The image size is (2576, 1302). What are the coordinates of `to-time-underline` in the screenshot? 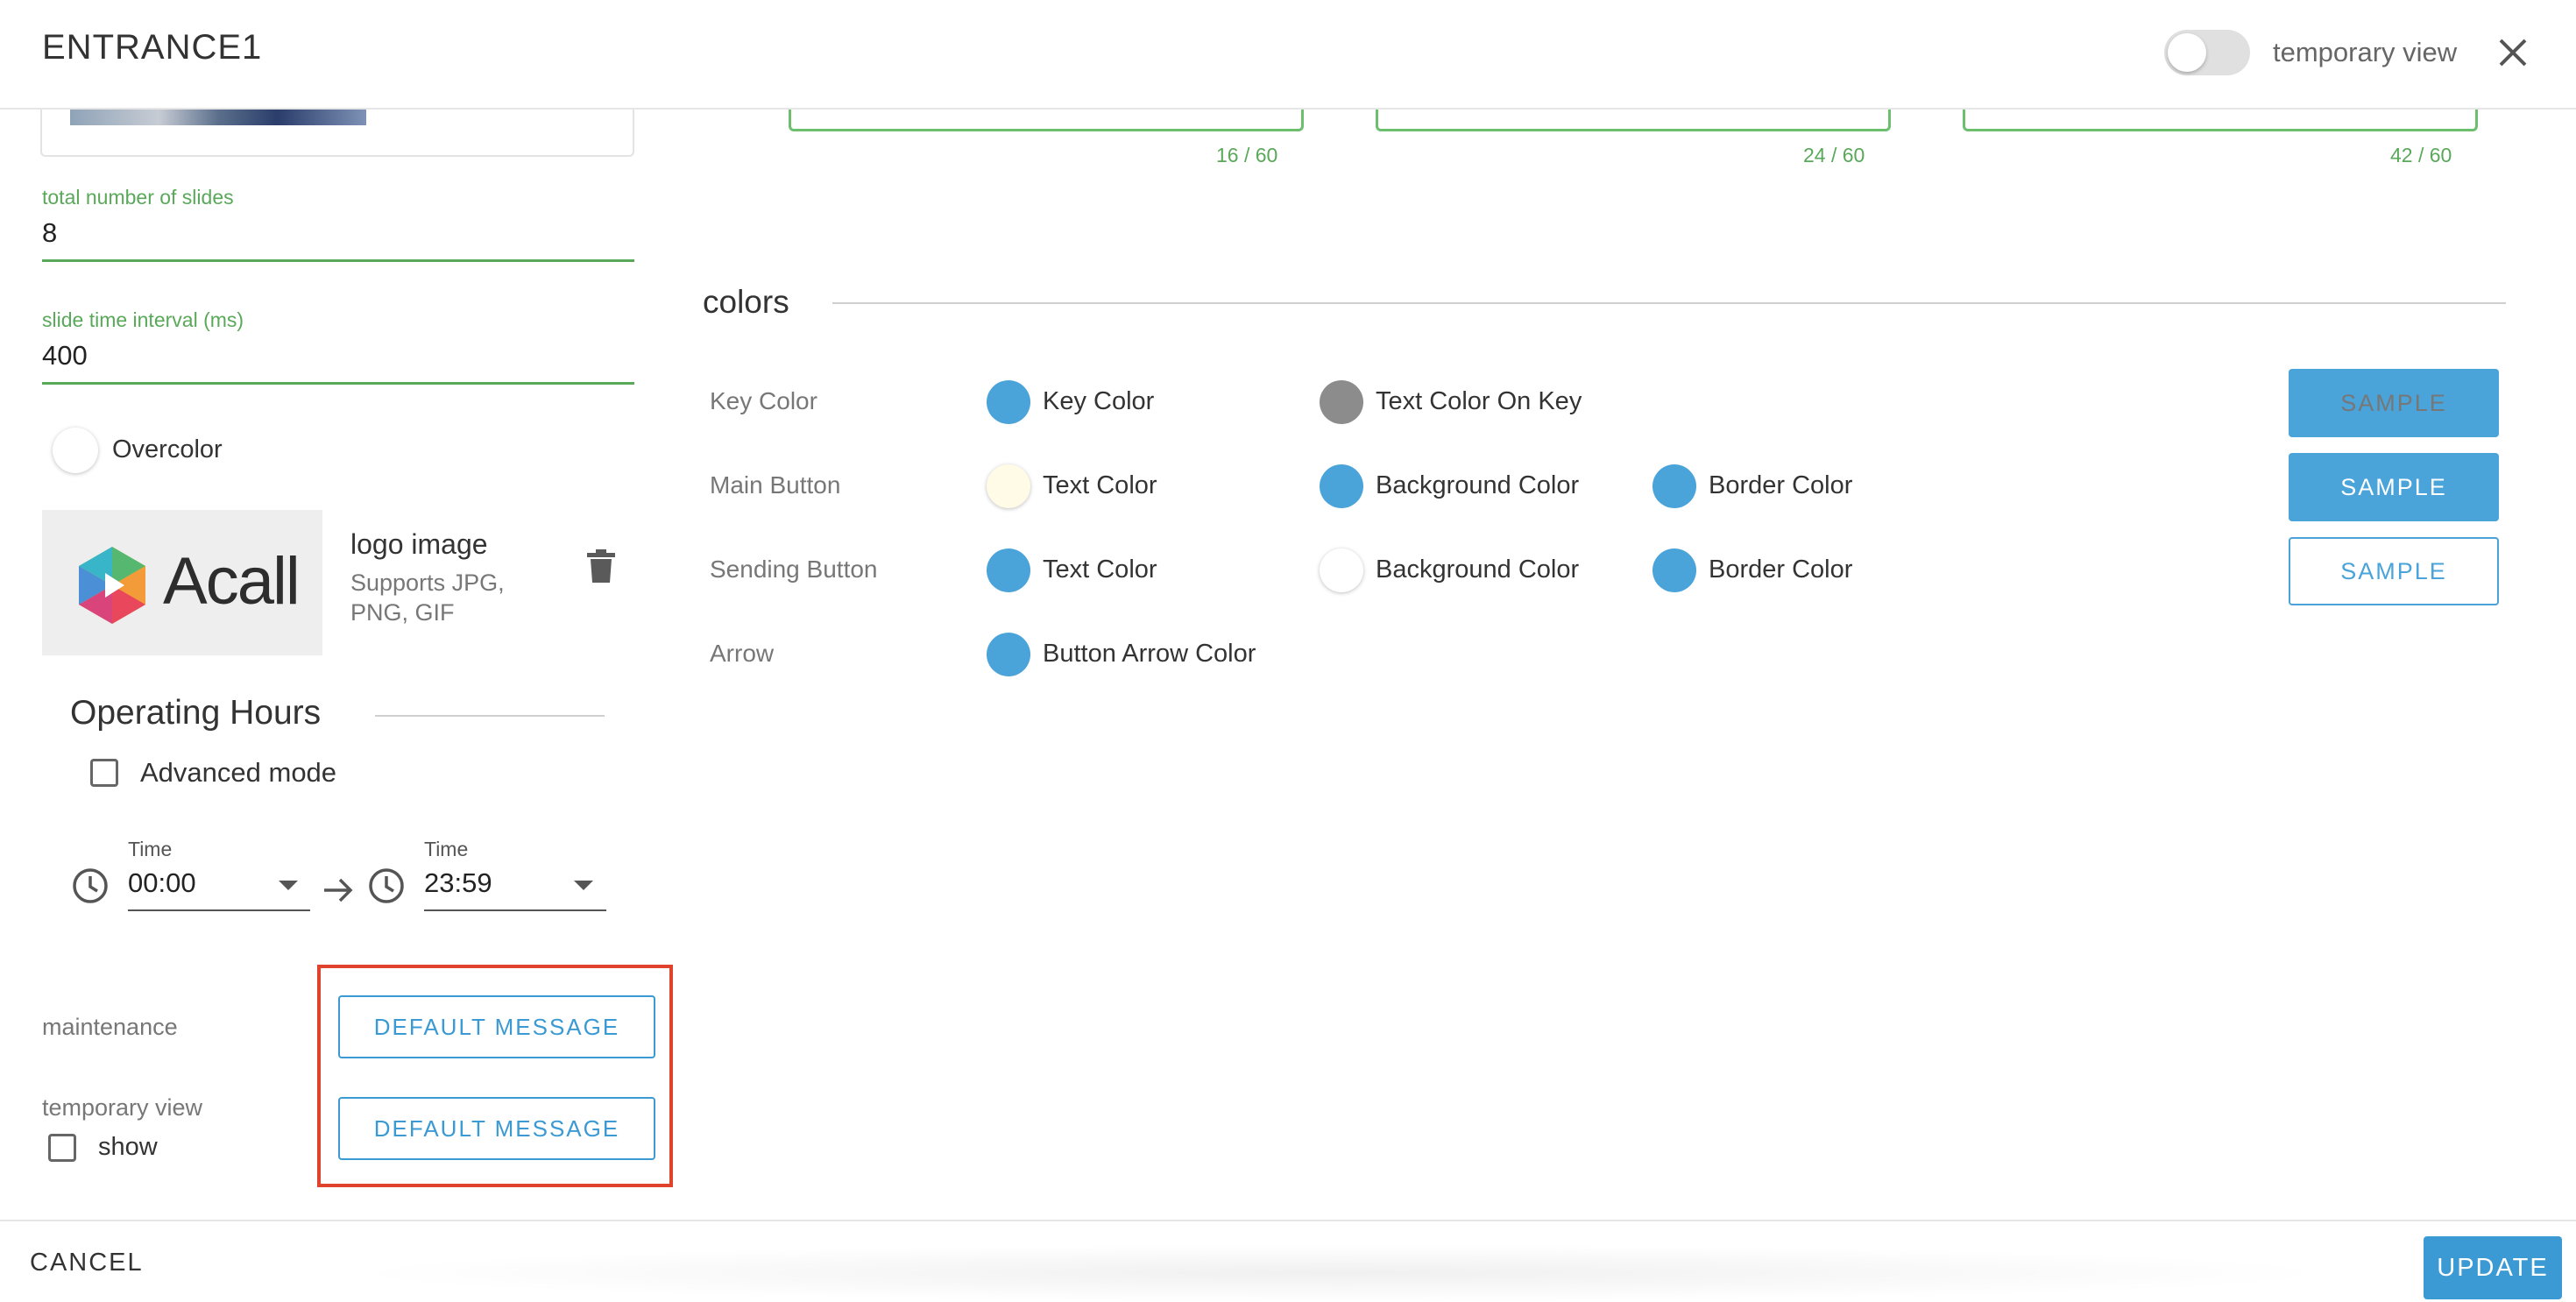 It's located at (515, 910).